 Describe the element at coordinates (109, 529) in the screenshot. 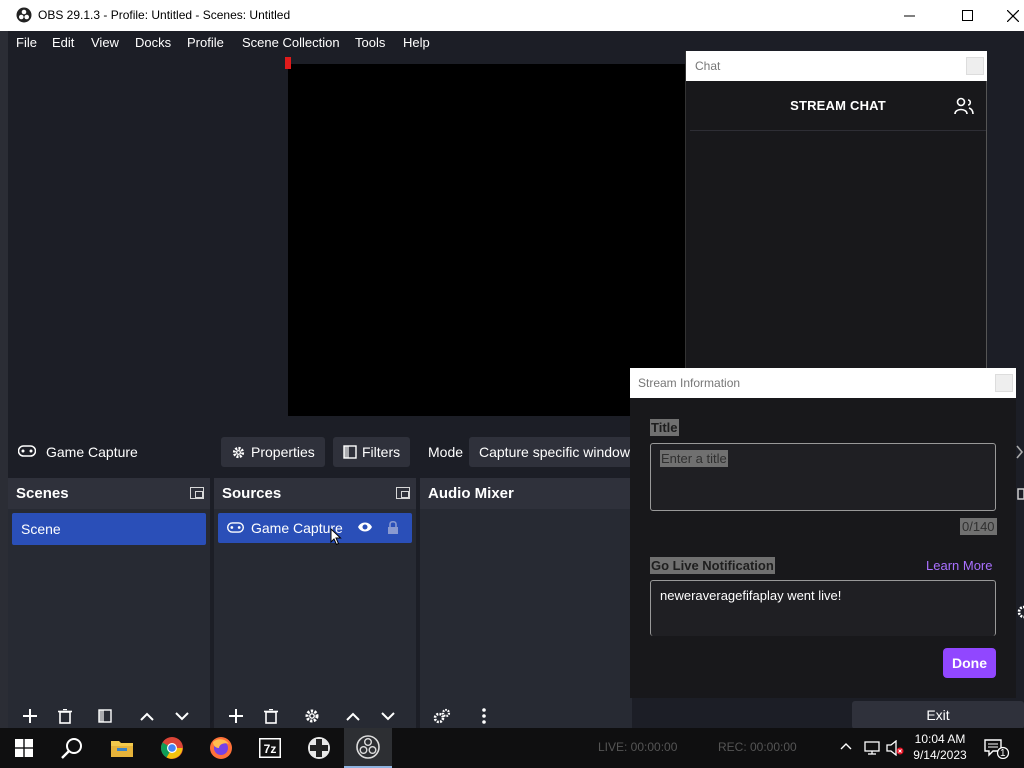

I see `scene-list-item: Scene` at that location.